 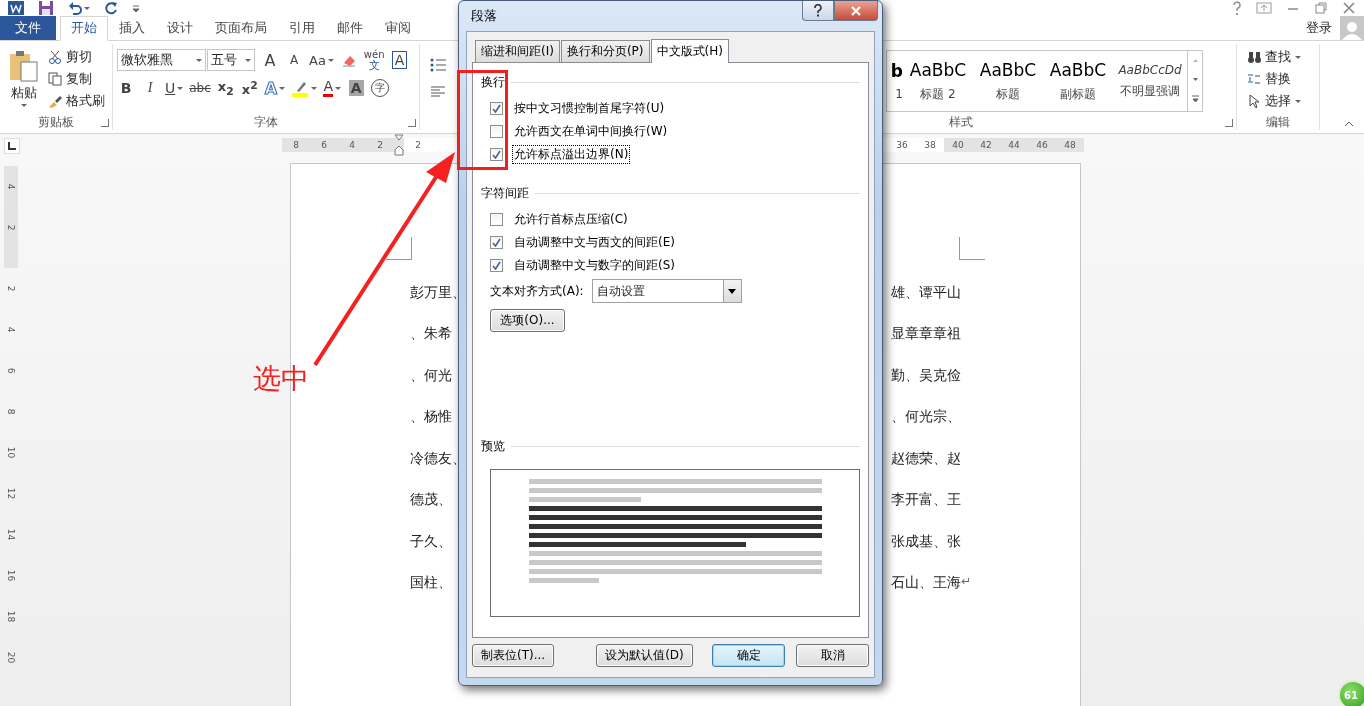 I want to click on clipboard-icon, so click(x=24, y=66).